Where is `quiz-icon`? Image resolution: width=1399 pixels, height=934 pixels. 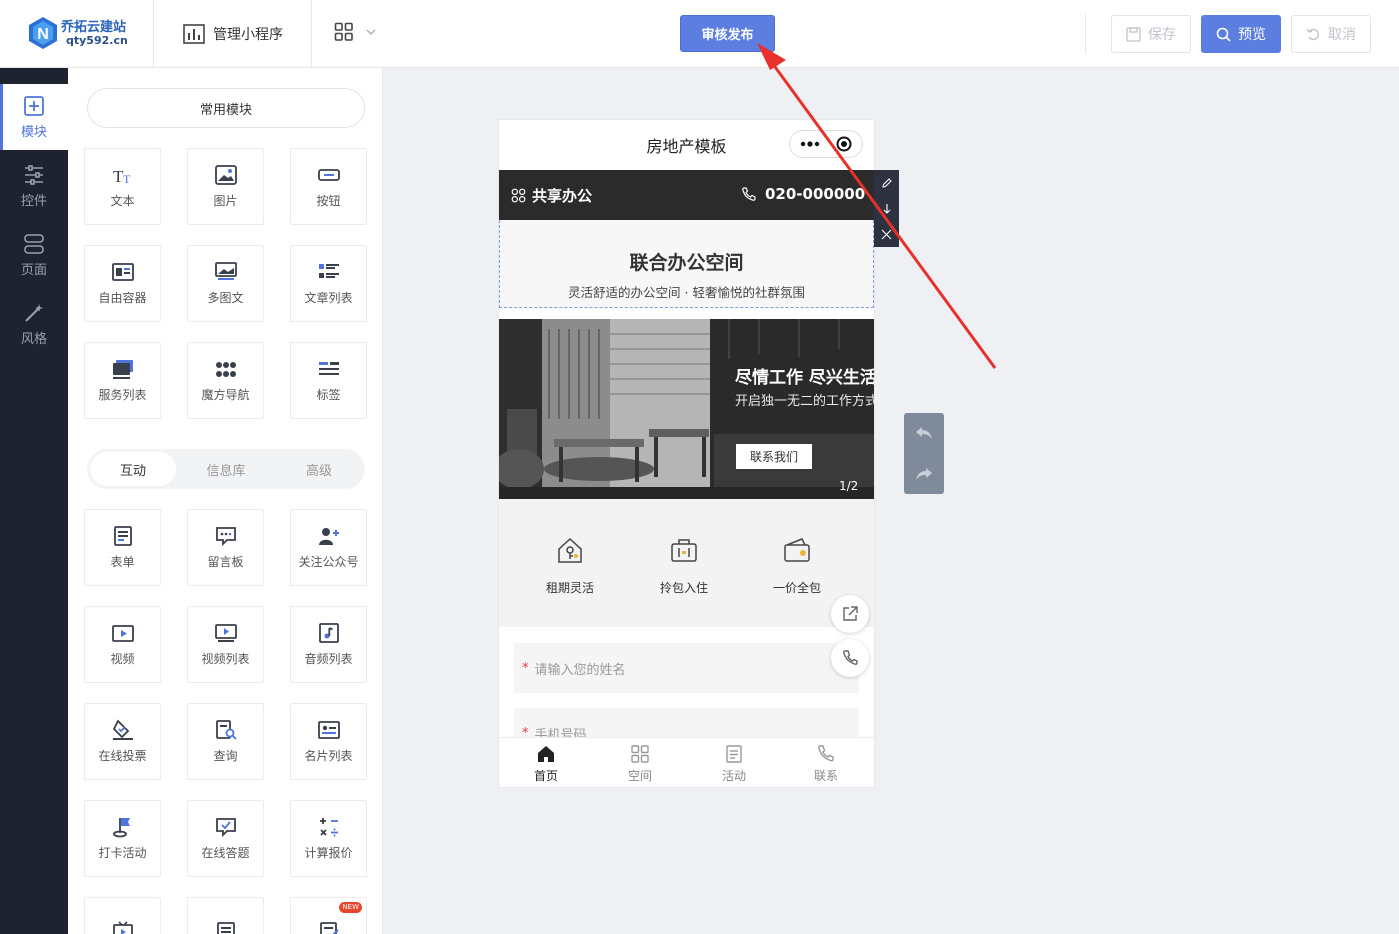
quiz-icon is located at coordinates (225, 828).